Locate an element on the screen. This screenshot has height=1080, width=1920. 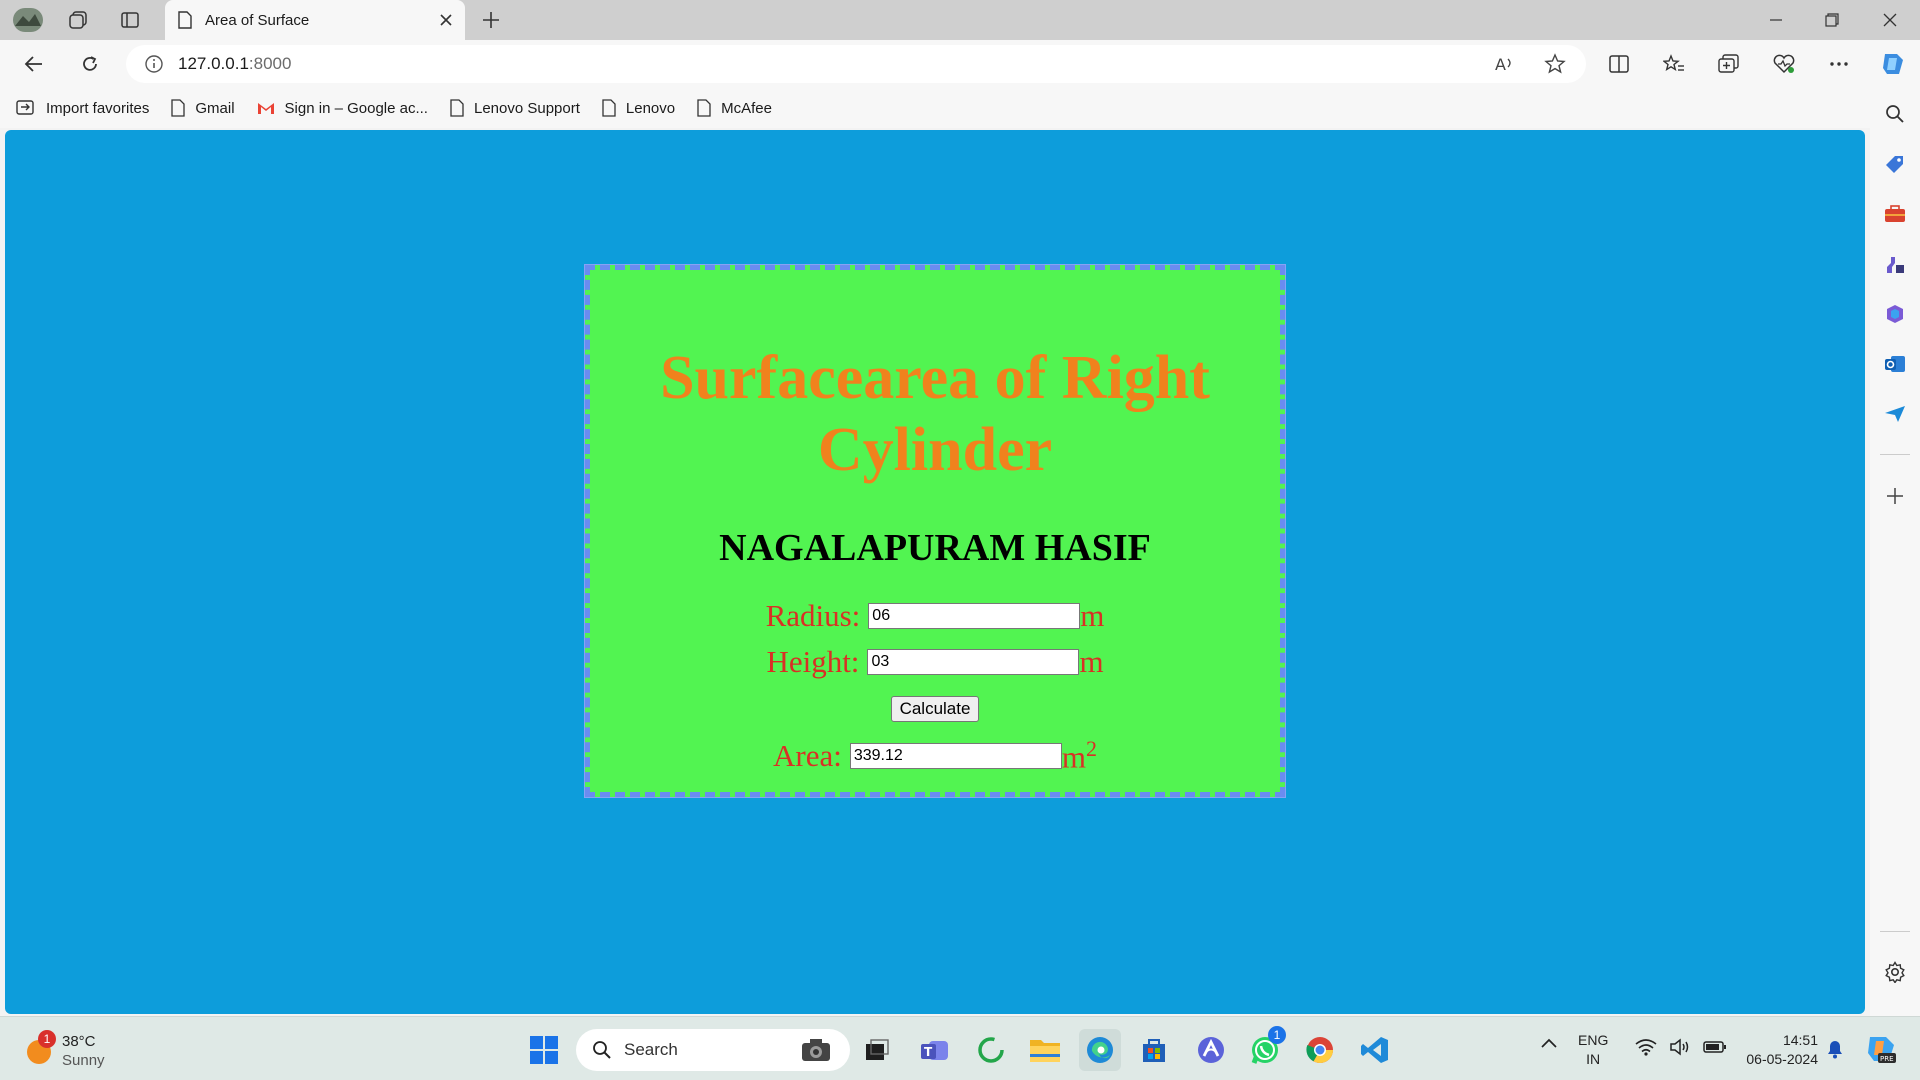
windows-start-icon is located at coordinates (544, 1050).